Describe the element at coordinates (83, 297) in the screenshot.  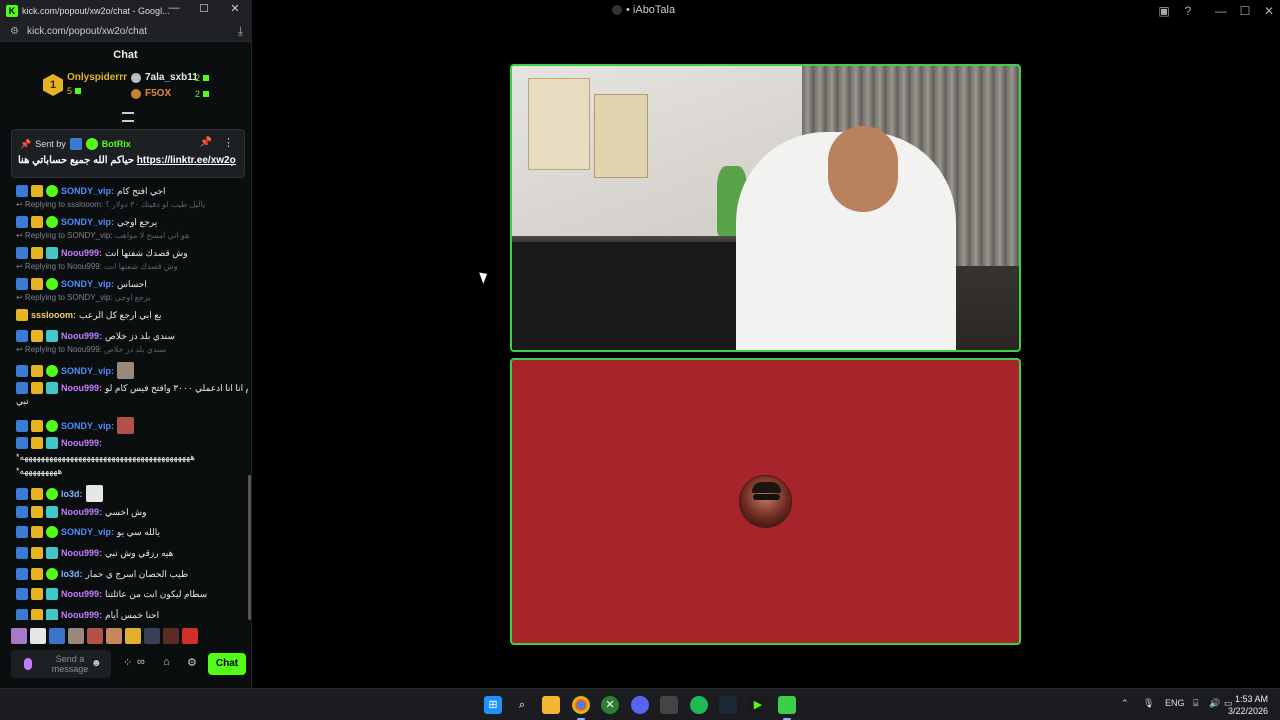
I see `reply-context: ↩ Replying to SONDY_vip: يرجع اوجي` at that location.